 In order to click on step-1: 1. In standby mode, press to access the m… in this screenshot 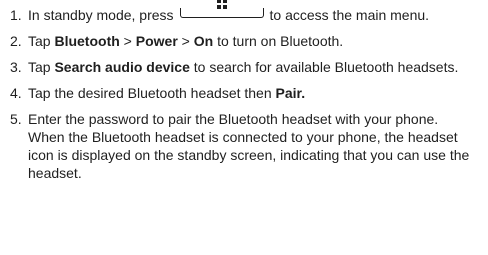, I will do `click(245, 12)`.